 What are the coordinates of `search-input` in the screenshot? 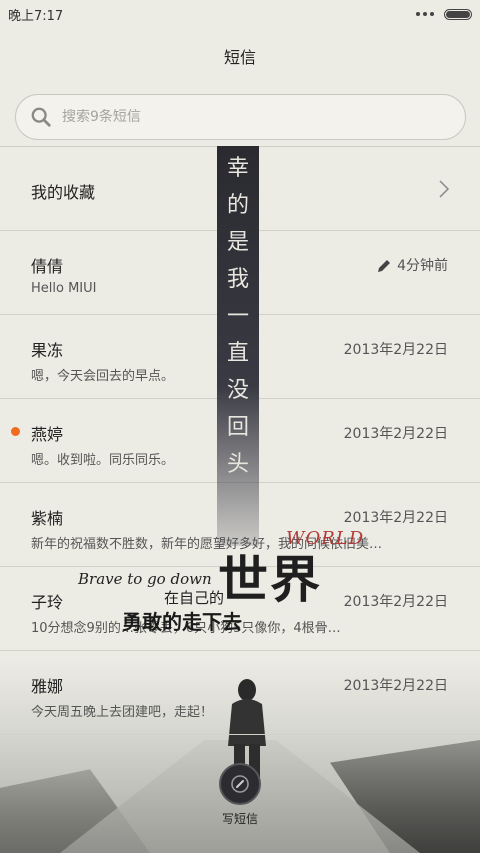 It's located at (252, 117).